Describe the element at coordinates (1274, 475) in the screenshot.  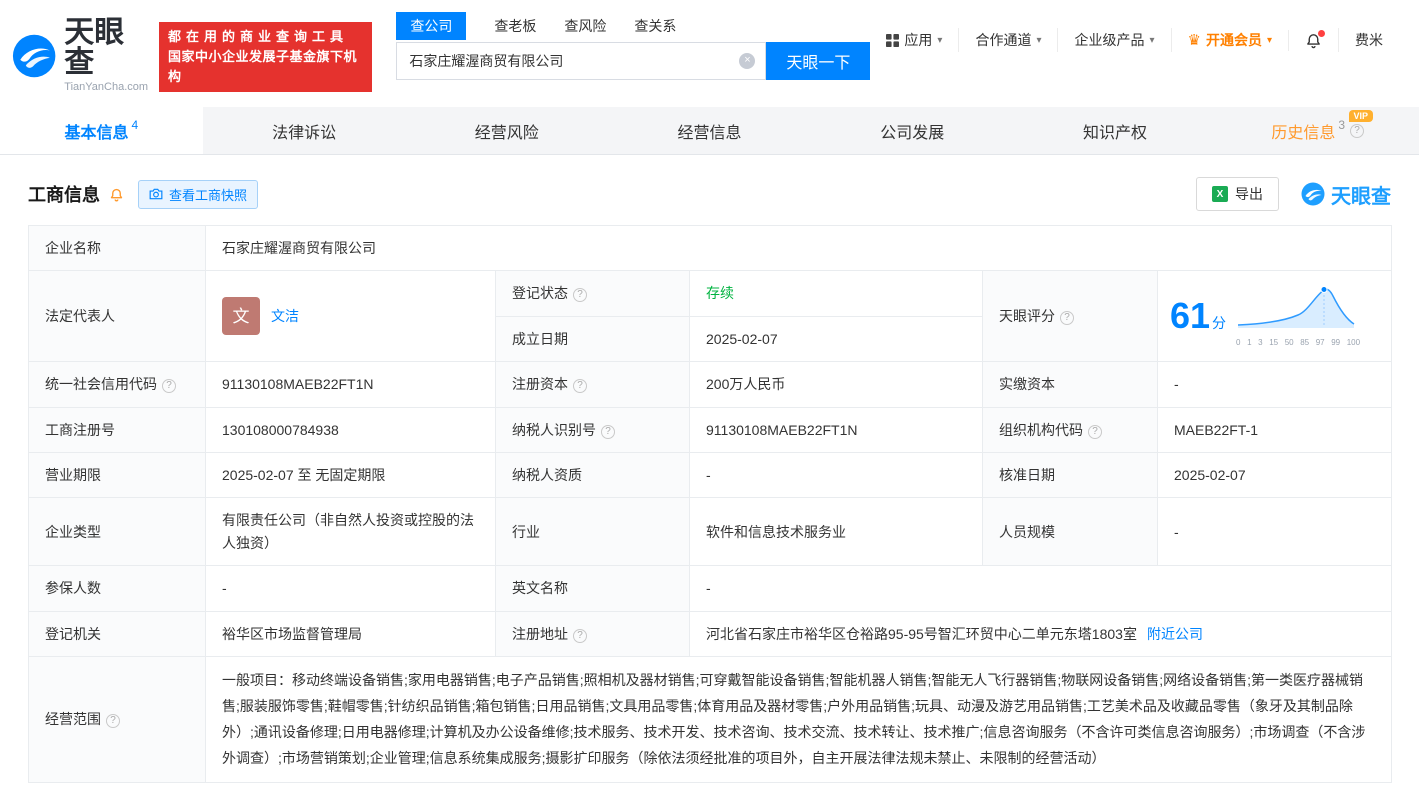
I see `approval-date-value: 2025-02-07` at that location.